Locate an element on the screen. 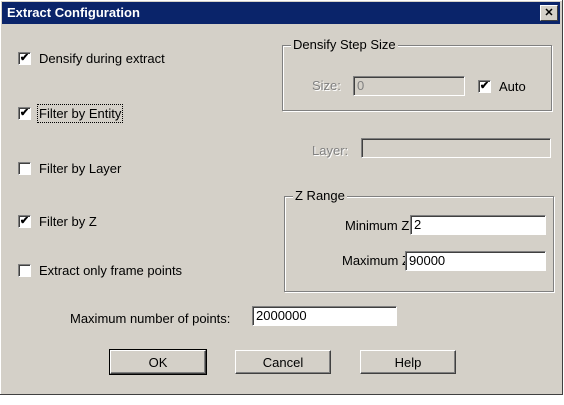  minimum-z-input: 2 is located at coordinates (478, 225).